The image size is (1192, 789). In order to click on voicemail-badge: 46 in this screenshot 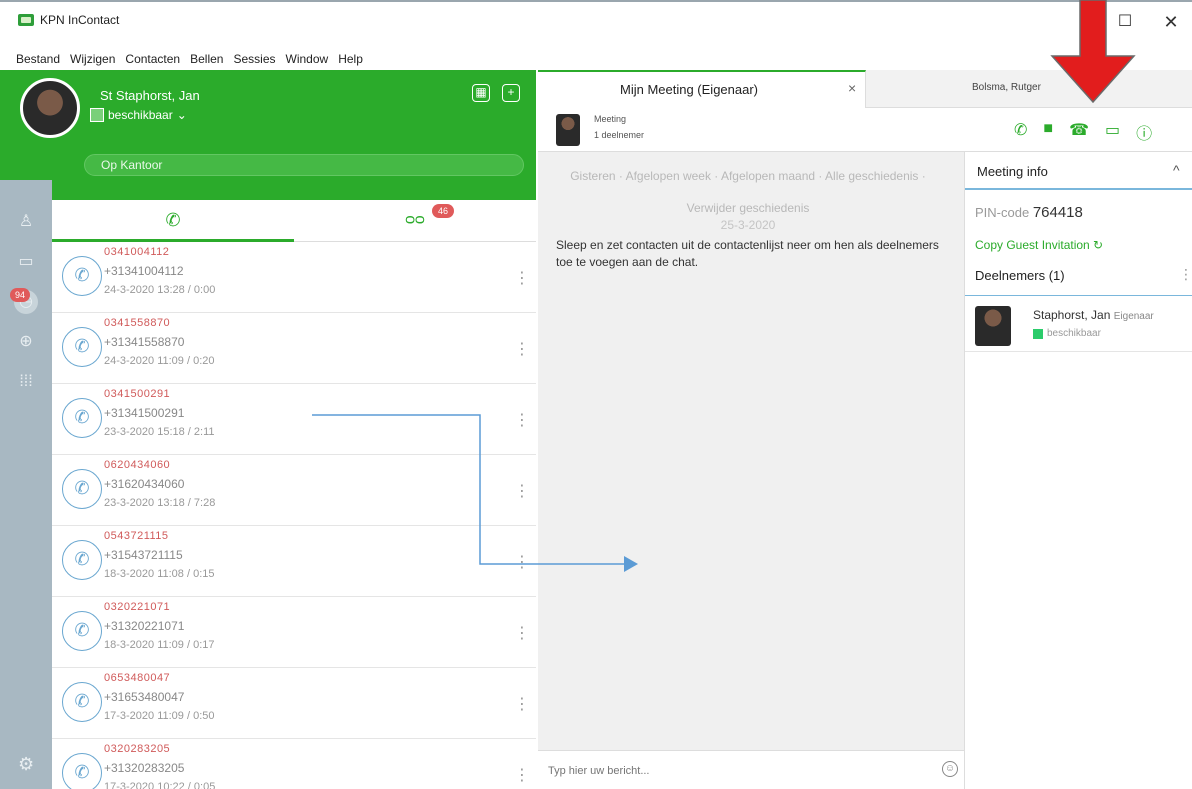, I will do `click(443, 211)`.